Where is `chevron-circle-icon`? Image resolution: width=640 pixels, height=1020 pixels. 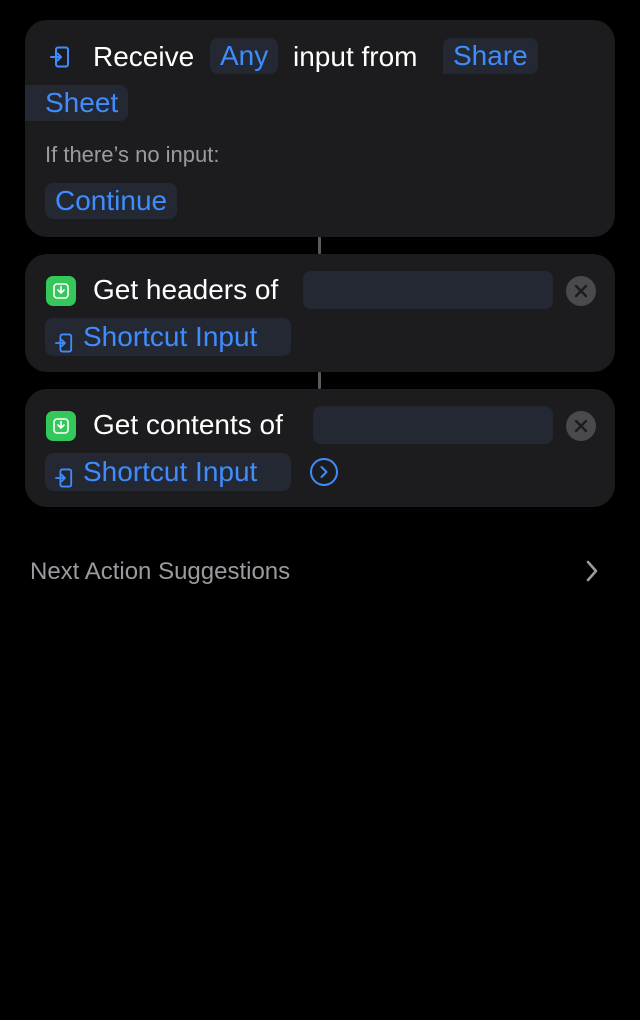
chevron-circle-icon is located at coordinates (324, 472).